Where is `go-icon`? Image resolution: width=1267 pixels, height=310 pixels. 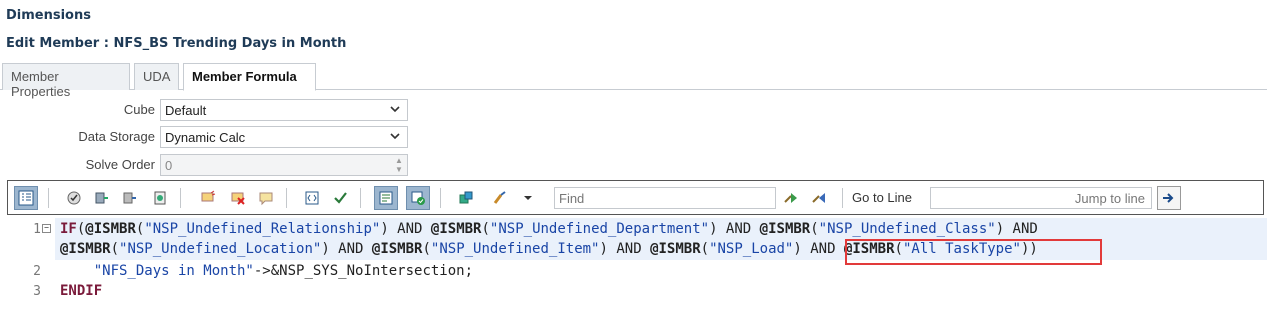 go-icon is located at coordinates (1169, 198).